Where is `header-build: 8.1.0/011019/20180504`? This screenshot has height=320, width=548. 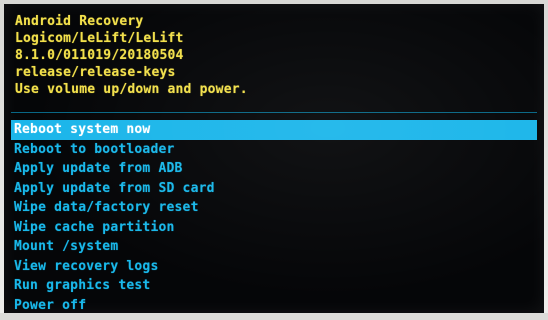
header-build: 8.1.0/011019/20180504 is located at coordinates (99, 55).